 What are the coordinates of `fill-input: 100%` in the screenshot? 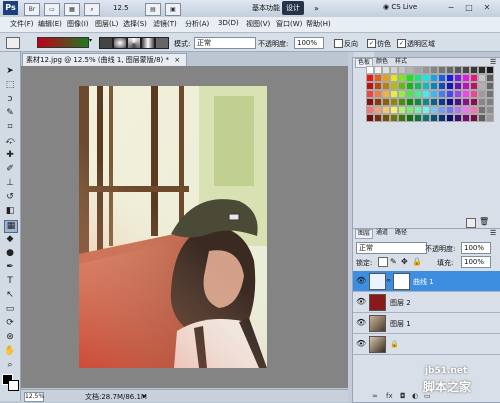 It's located at (476, 262).